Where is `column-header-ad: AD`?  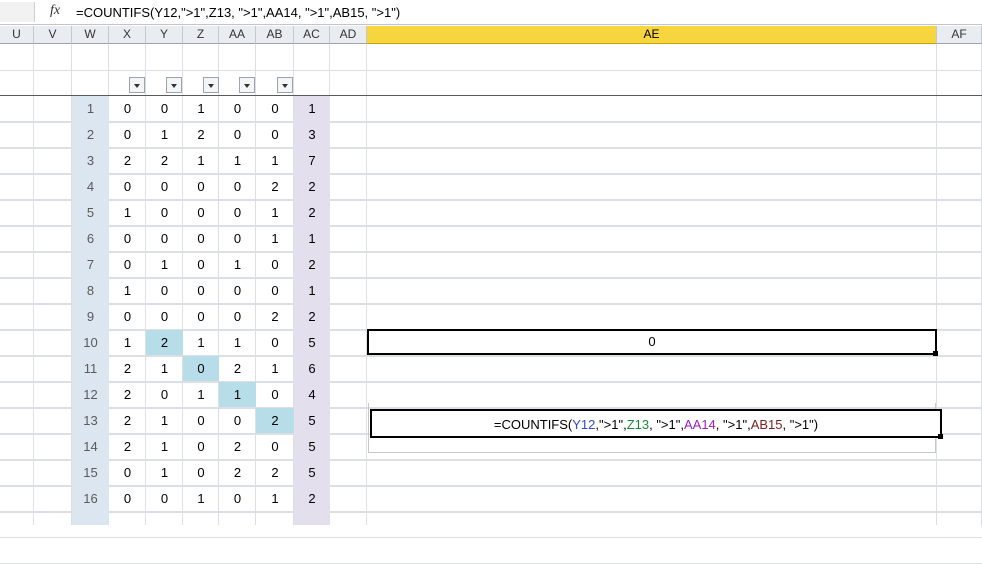
column-header-ad: AD is located at coordinates (348, 35).